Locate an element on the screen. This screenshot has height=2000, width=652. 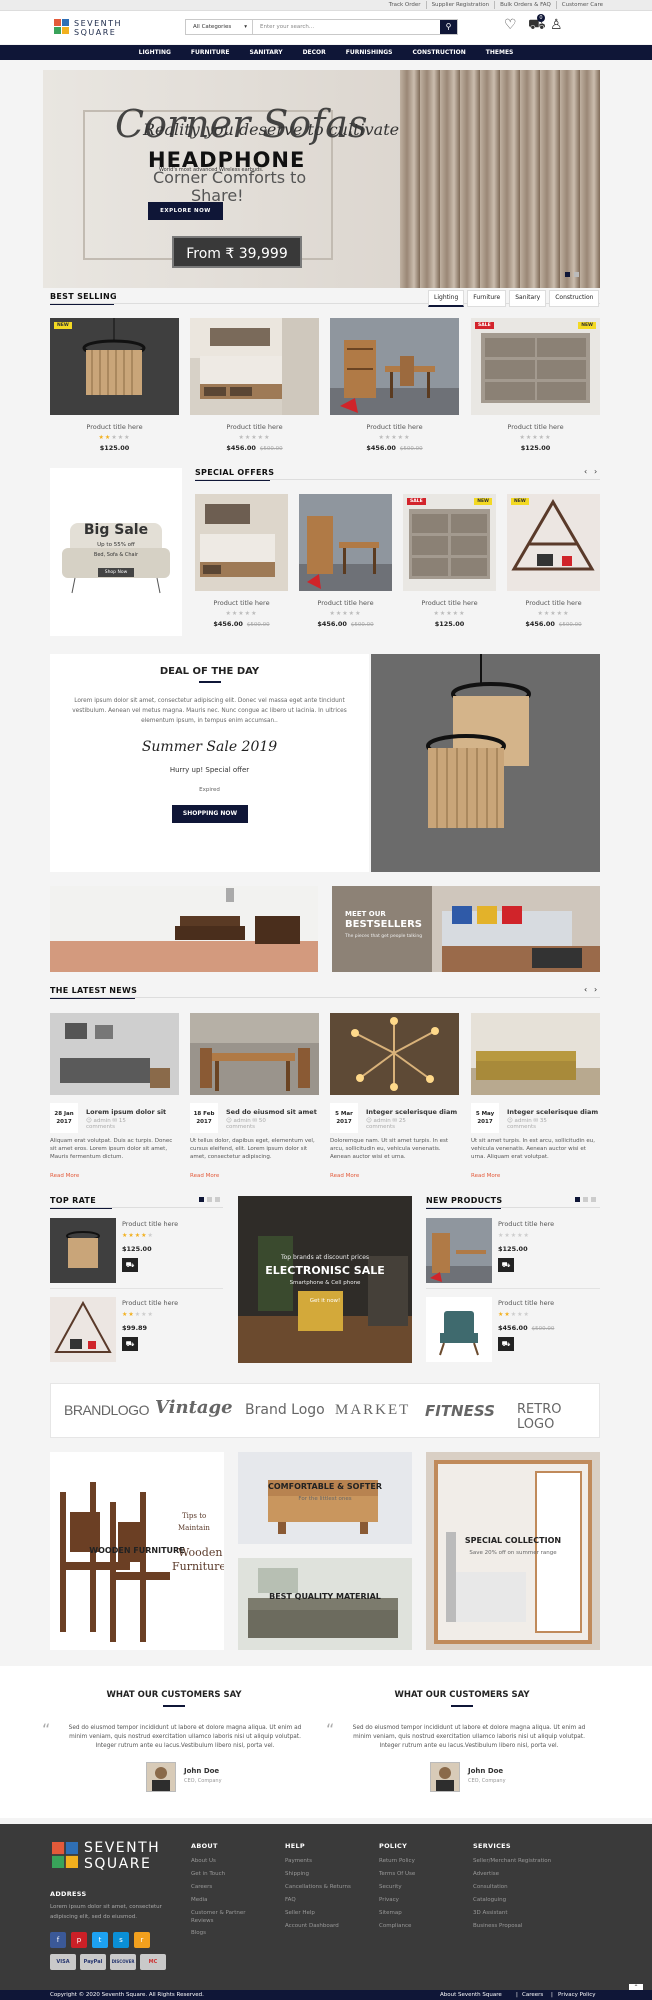
nav-furniture: FURNITURE is located at coordinates (210, 52).